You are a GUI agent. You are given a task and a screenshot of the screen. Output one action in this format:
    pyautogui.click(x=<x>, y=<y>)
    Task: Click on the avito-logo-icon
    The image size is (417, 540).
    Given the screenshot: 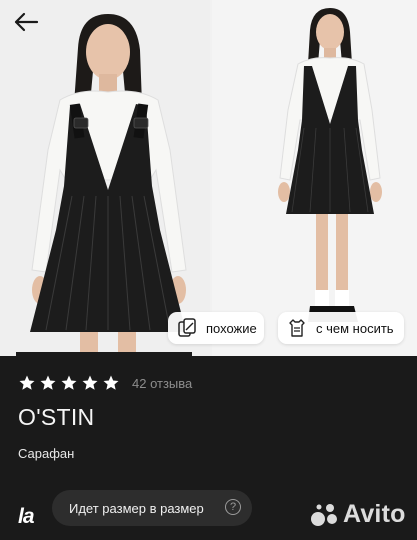 What is the action you would take?
    pyautogui.click(x=324, y=514)
    